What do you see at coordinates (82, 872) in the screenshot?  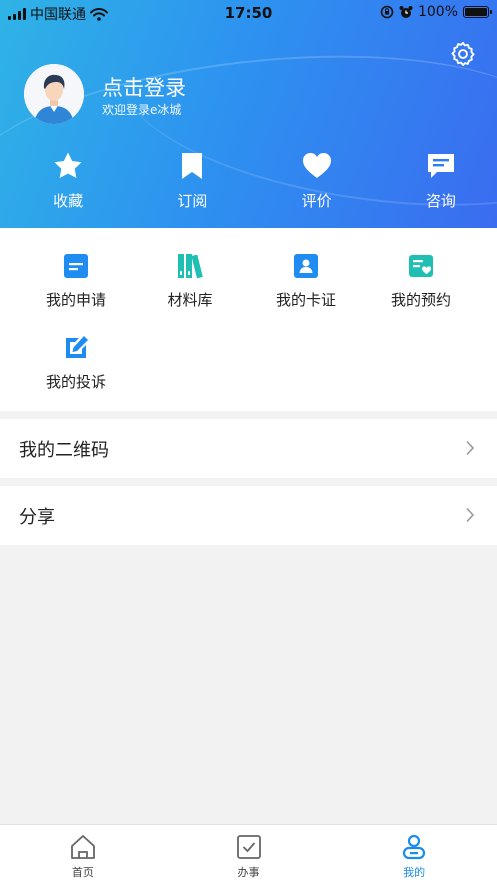 I see `tab-label: 首页` at bounding box center [82, 872].